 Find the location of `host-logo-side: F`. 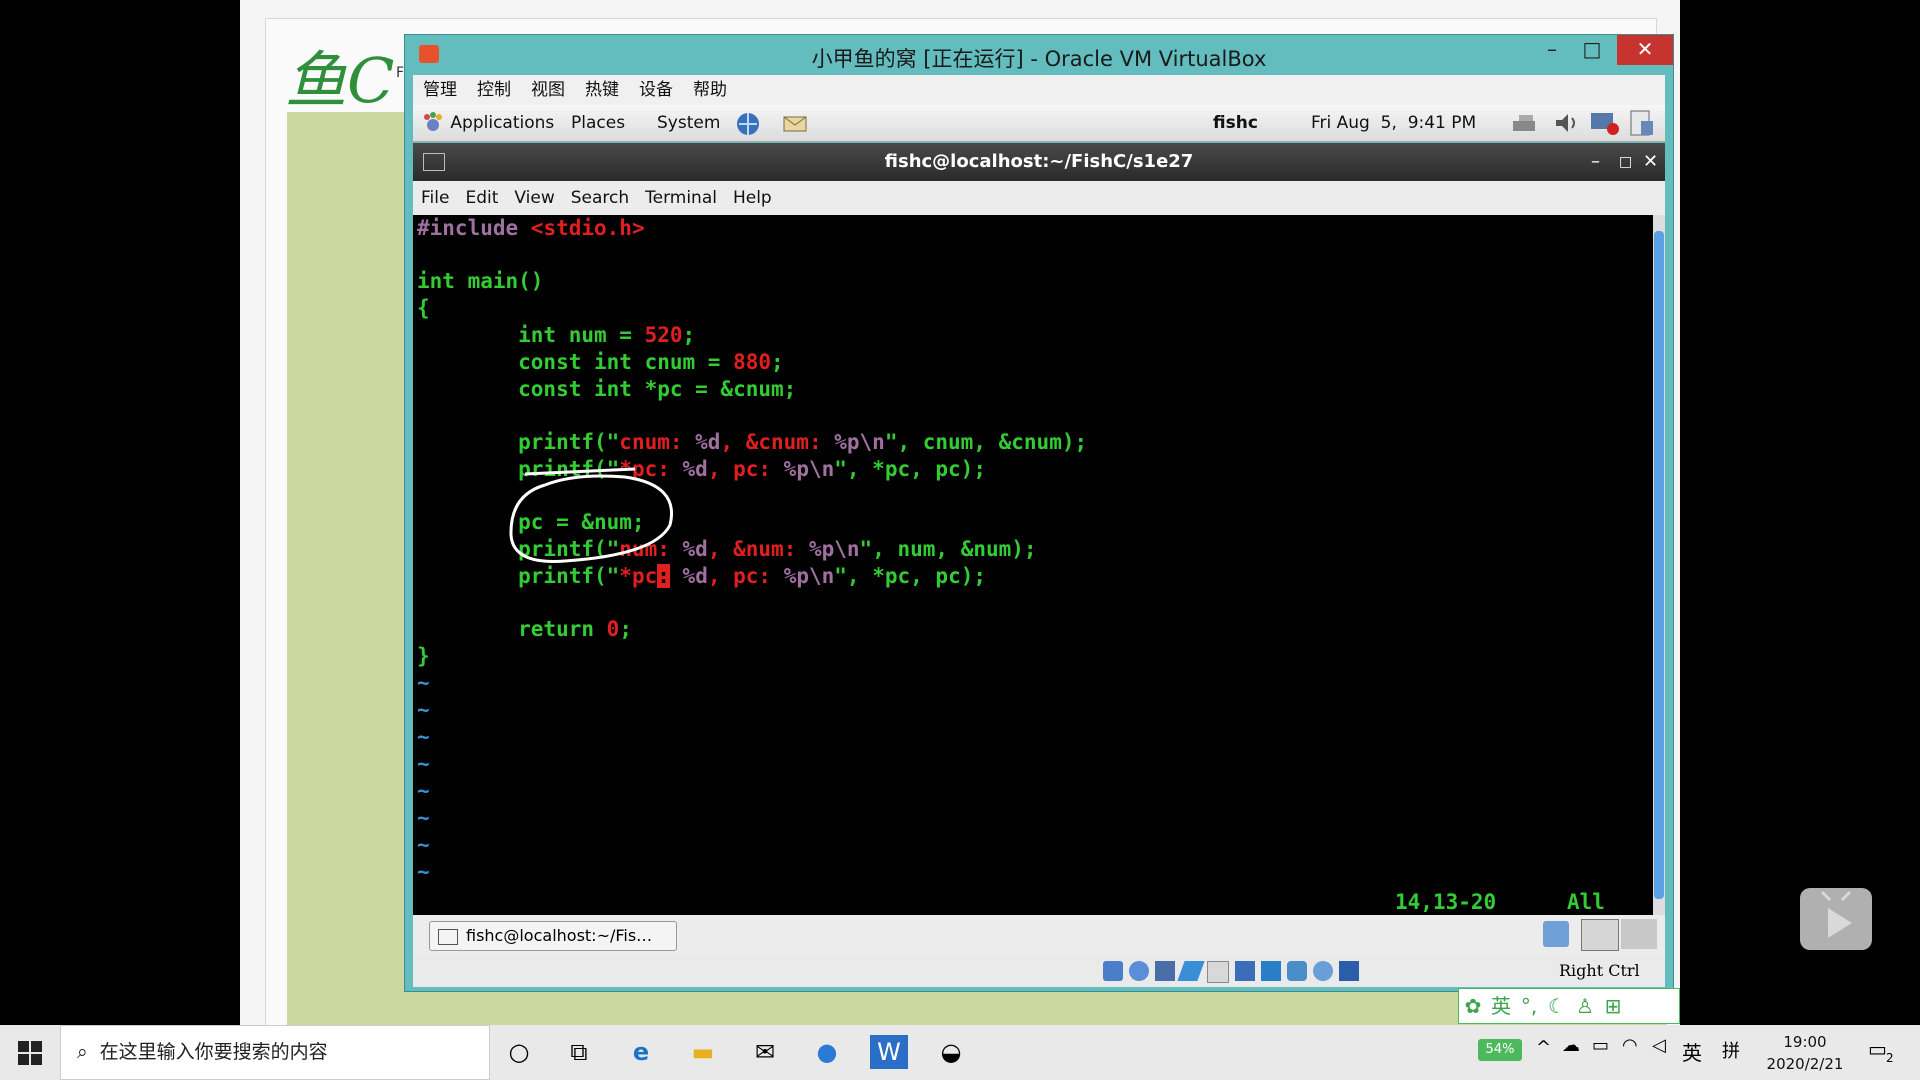

host-logo-side: F is located at coordinates (400, 73).